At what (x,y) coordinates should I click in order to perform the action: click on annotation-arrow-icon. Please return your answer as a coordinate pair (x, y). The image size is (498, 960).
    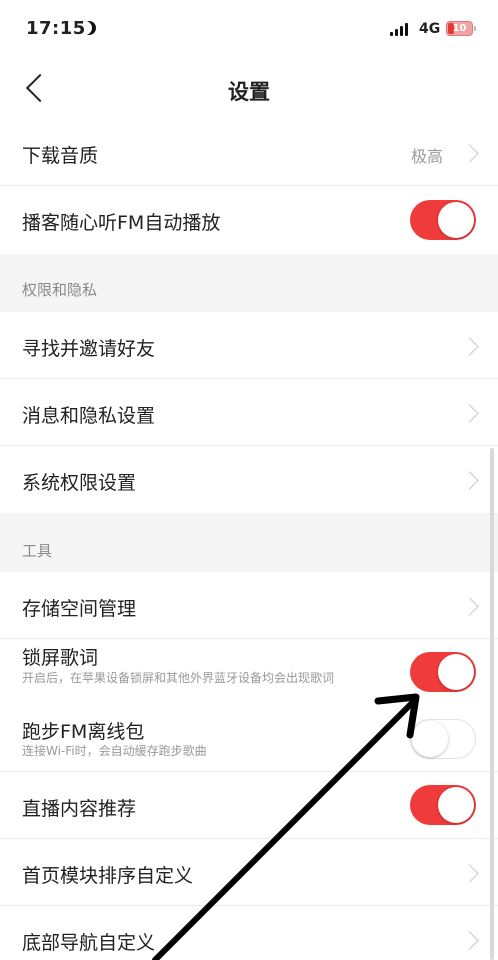
    Looking at the image, I should click on (286, 826).